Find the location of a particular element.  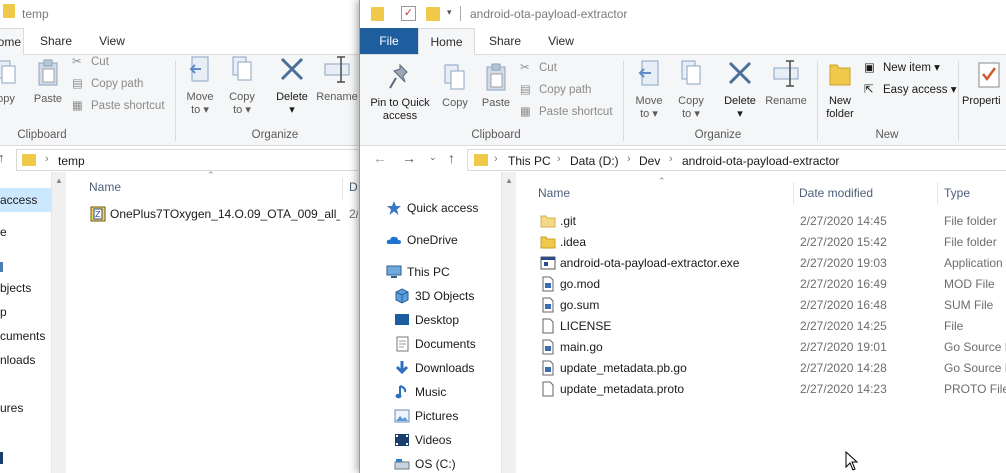

file-row: go.sum 2/27/2020 16:48 SUM File is located at coordinates (770, 305).